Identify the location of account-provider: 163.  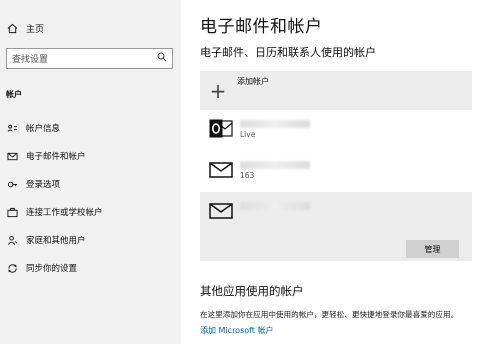
(247, 175).